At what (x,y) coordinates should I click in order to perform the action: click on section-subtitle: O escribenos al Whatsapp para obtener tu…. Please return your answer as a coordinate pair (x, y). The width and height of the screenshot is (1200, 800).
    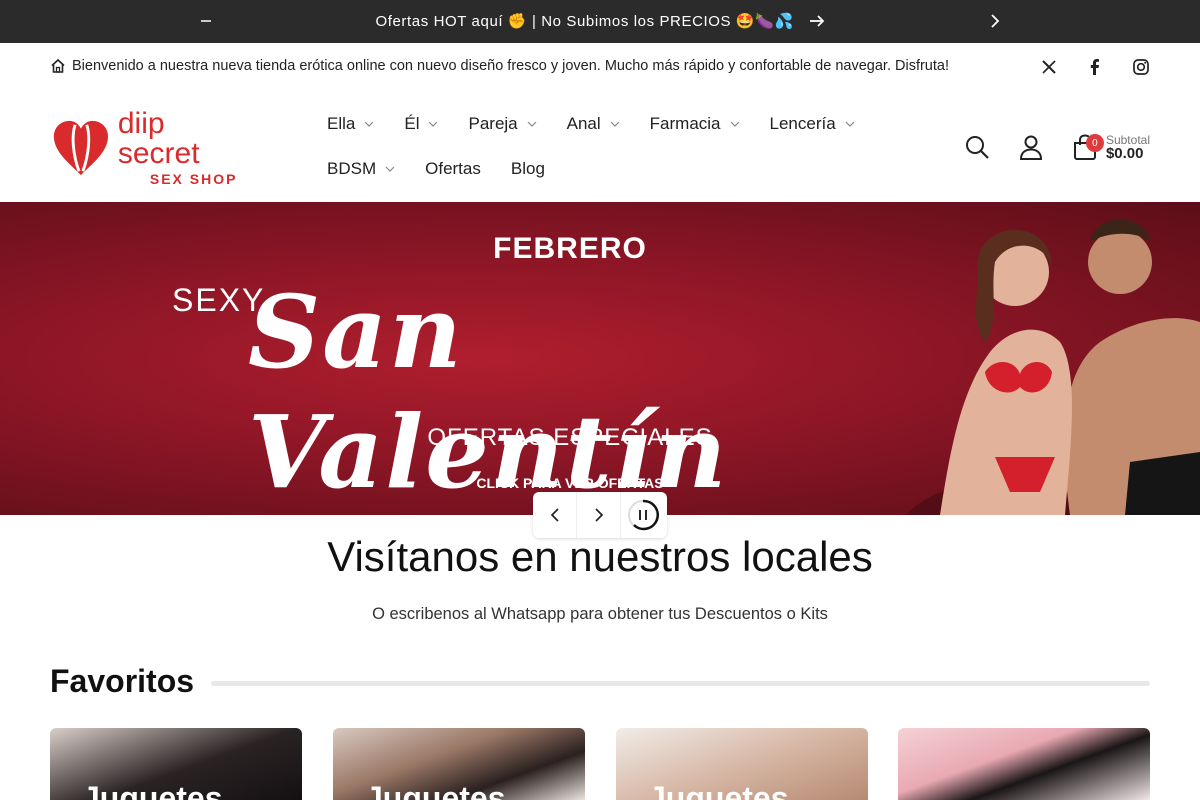
    Looking at the image, I should click on (600, 614).